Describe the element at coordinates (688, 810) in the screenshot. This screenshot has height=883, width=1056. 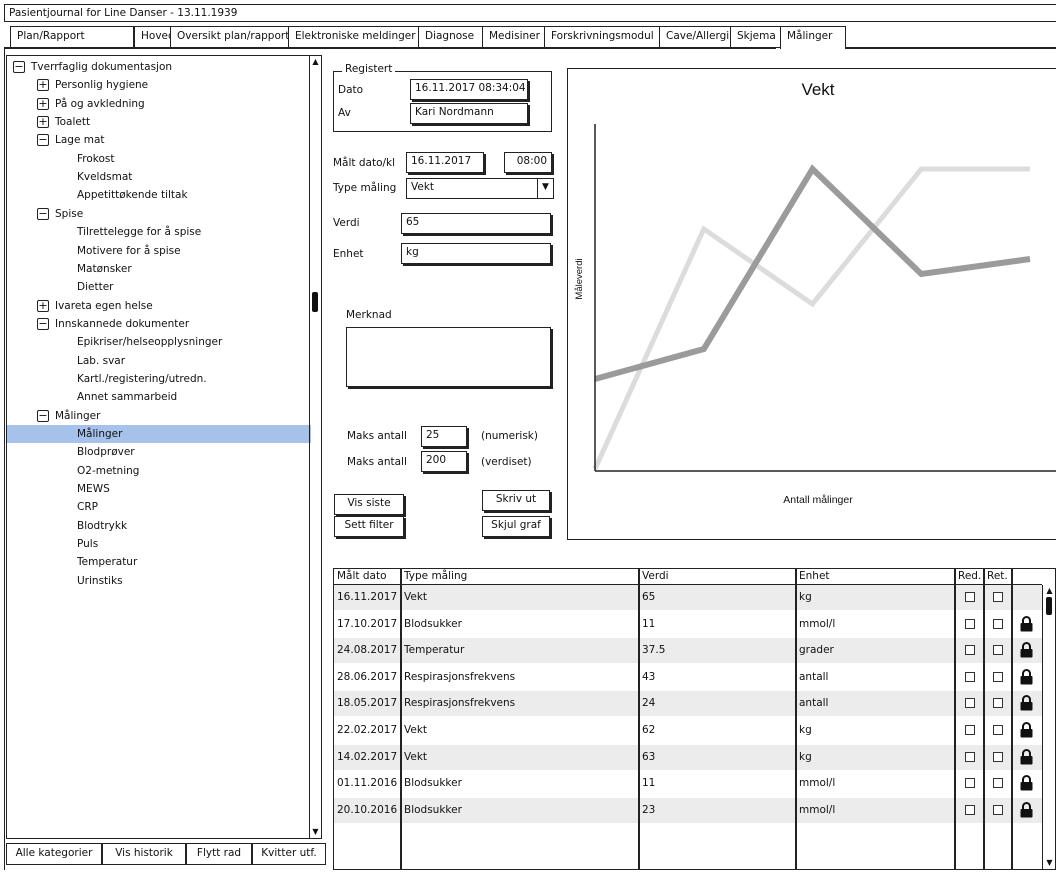
I see `table-row: 20.10.2016 Blodsukker 23 mmol/l` at that location.